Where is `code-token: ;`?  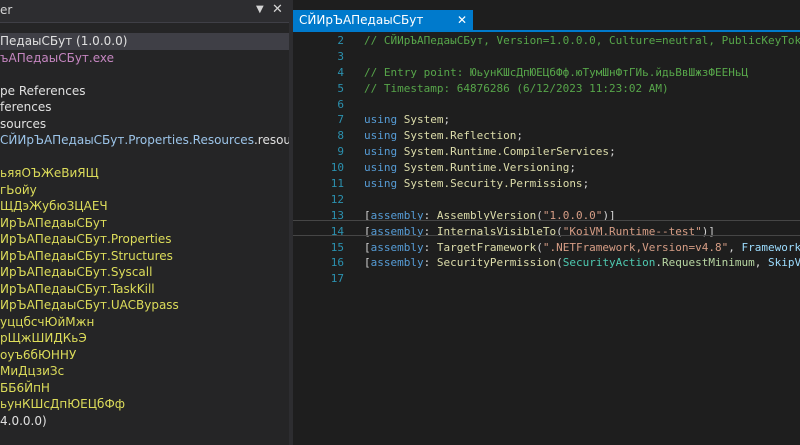
code-token: ; is located at coordinates (586, 184).